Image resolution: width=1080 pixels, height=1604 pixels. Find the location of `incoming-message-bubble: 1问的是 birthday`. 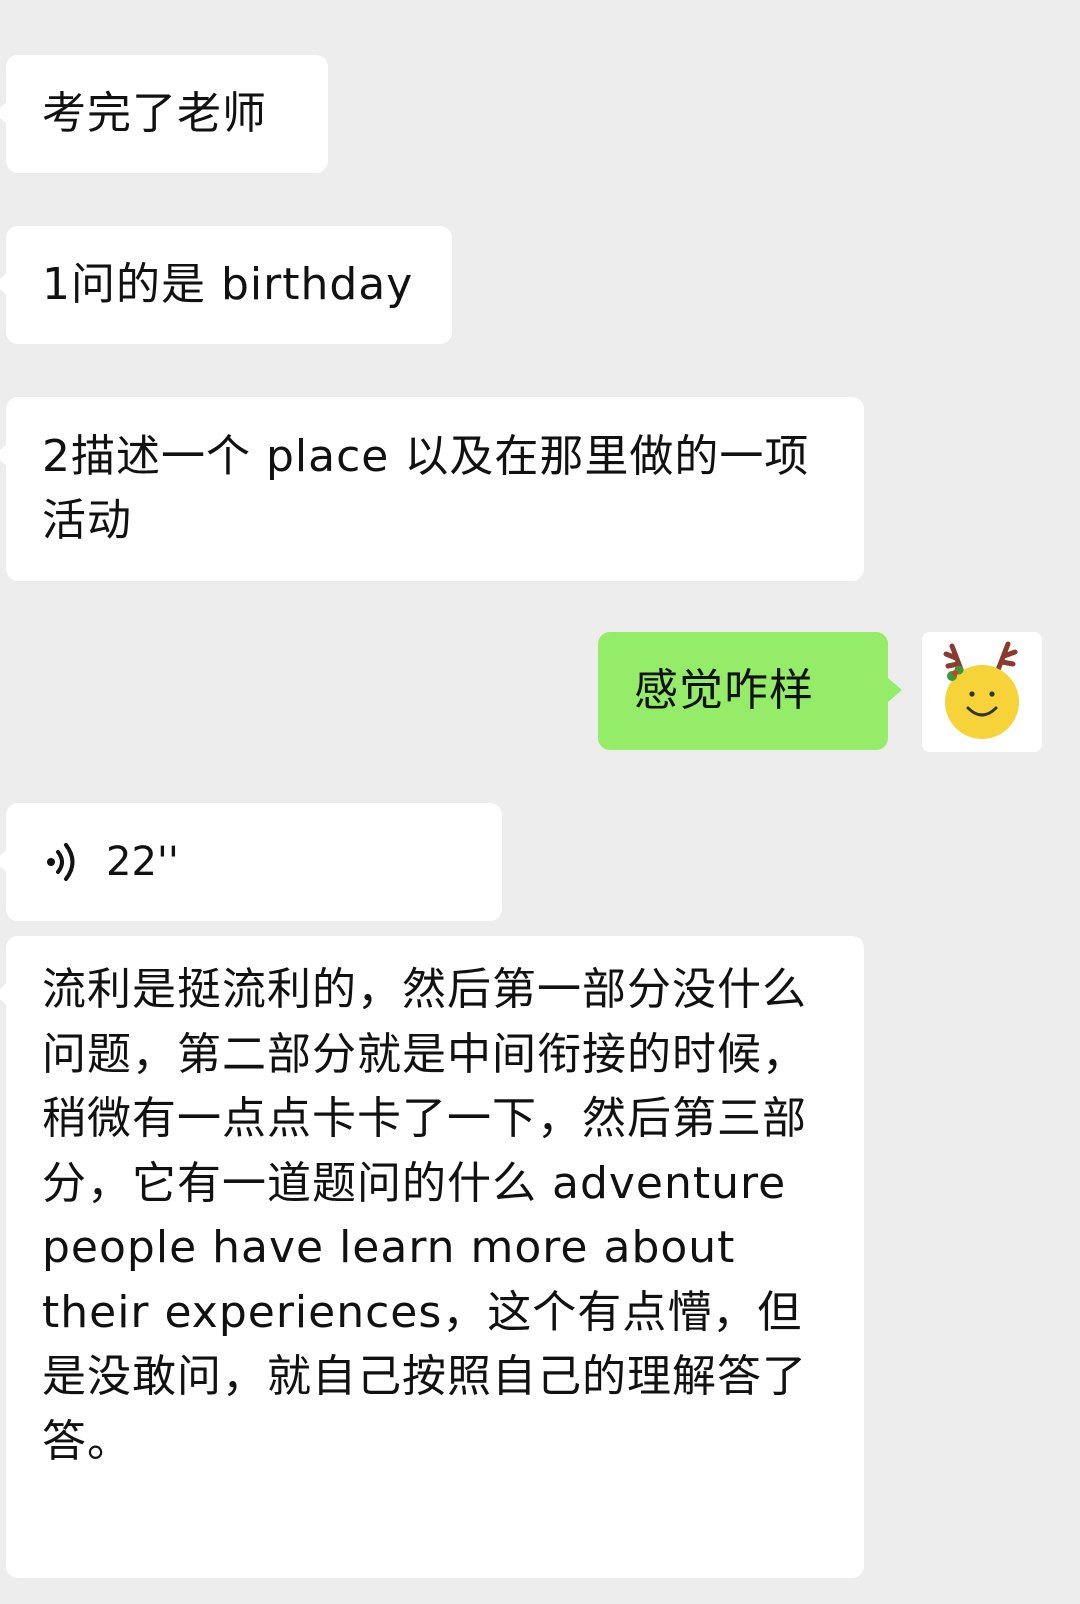

incoming-message-bubble: 1问的是 birthday is located at coordinates (226, 285).